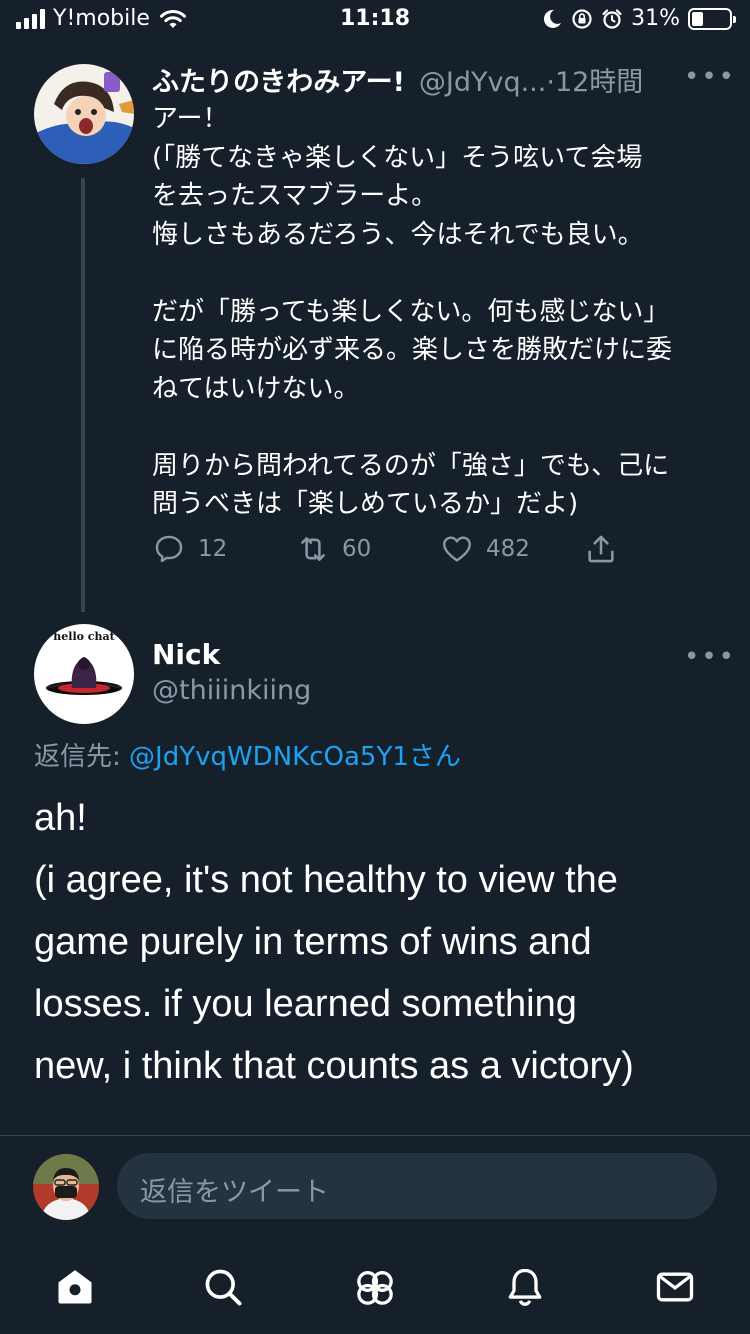  I want to click on tab-messages, so click(675, 1287).